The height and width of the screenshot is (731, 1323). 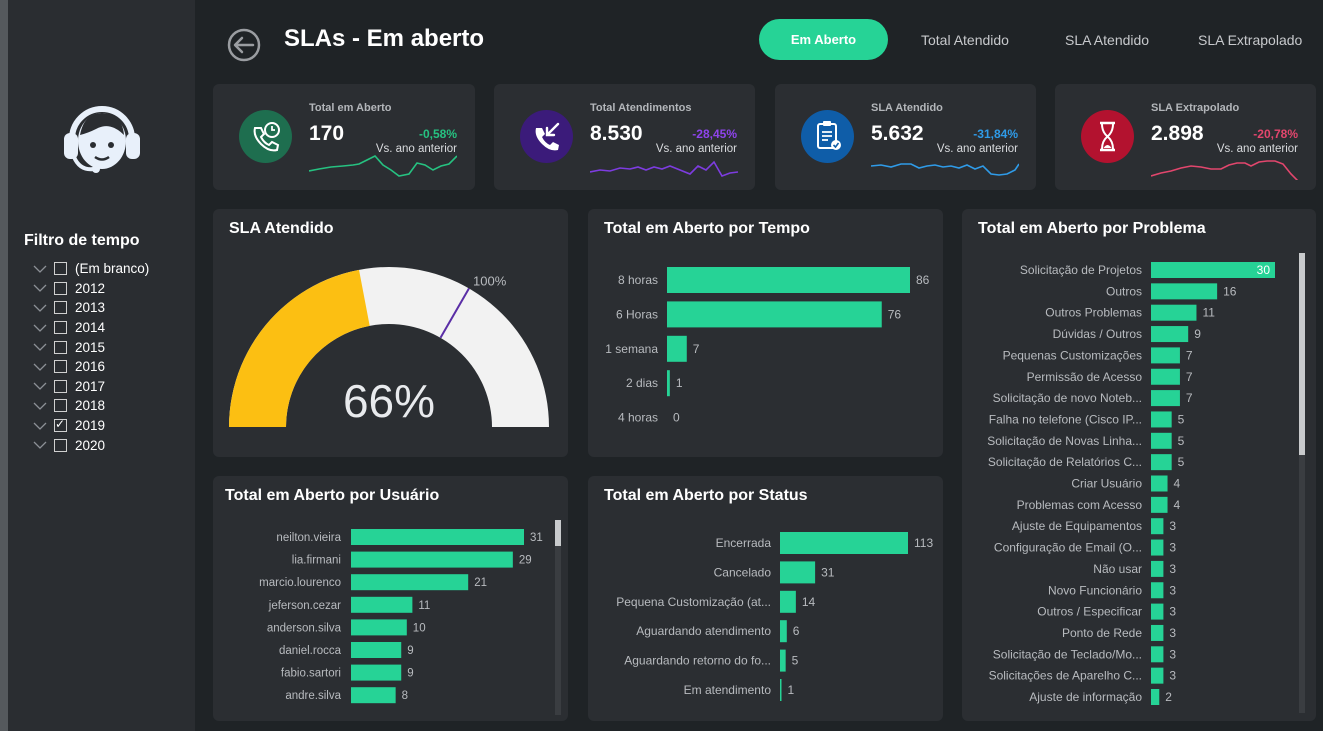 What do you see at coordinates (1085, 697) in the screenshot?
I see `category-label: Ajuste de informação` at bounding box center [1085, 697].